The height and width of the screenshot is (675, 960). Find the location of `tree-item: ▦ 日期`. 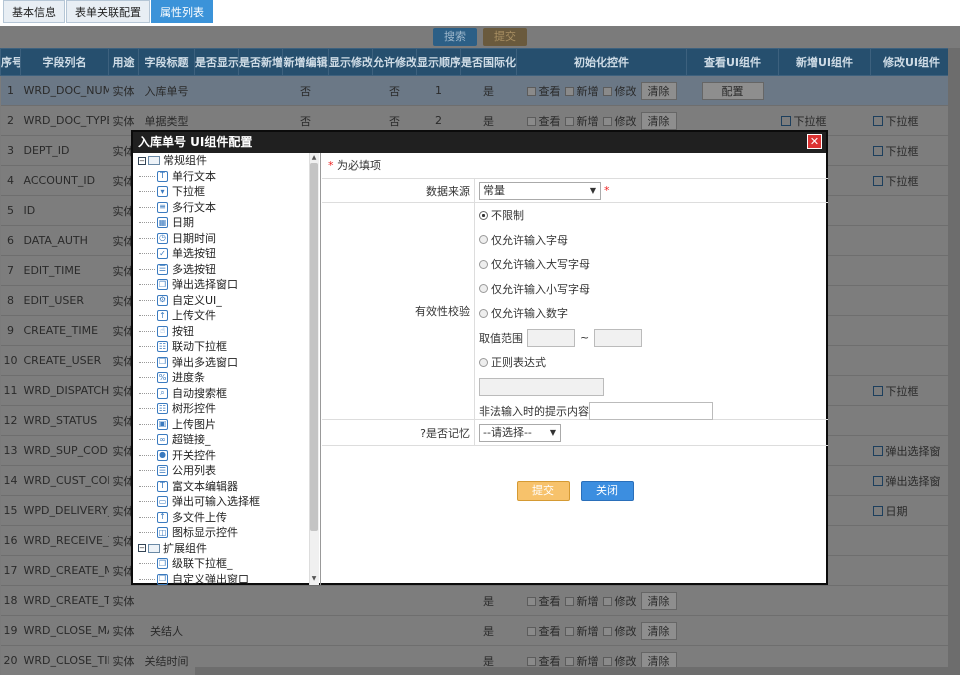

tree-item: ▦ 日期 is located at coordinates (226, 223).